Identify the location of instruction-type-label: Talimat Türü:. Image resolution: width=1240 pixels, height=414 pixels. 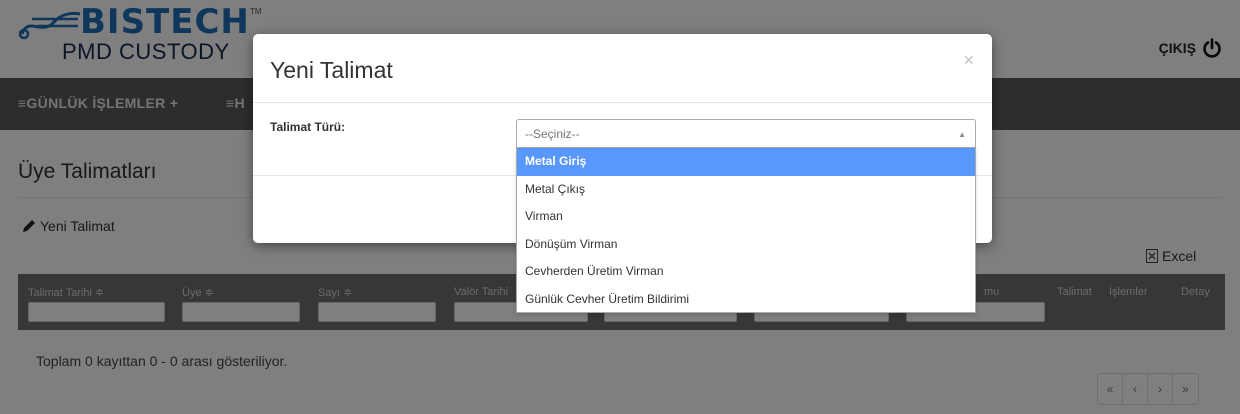
(308, 127).